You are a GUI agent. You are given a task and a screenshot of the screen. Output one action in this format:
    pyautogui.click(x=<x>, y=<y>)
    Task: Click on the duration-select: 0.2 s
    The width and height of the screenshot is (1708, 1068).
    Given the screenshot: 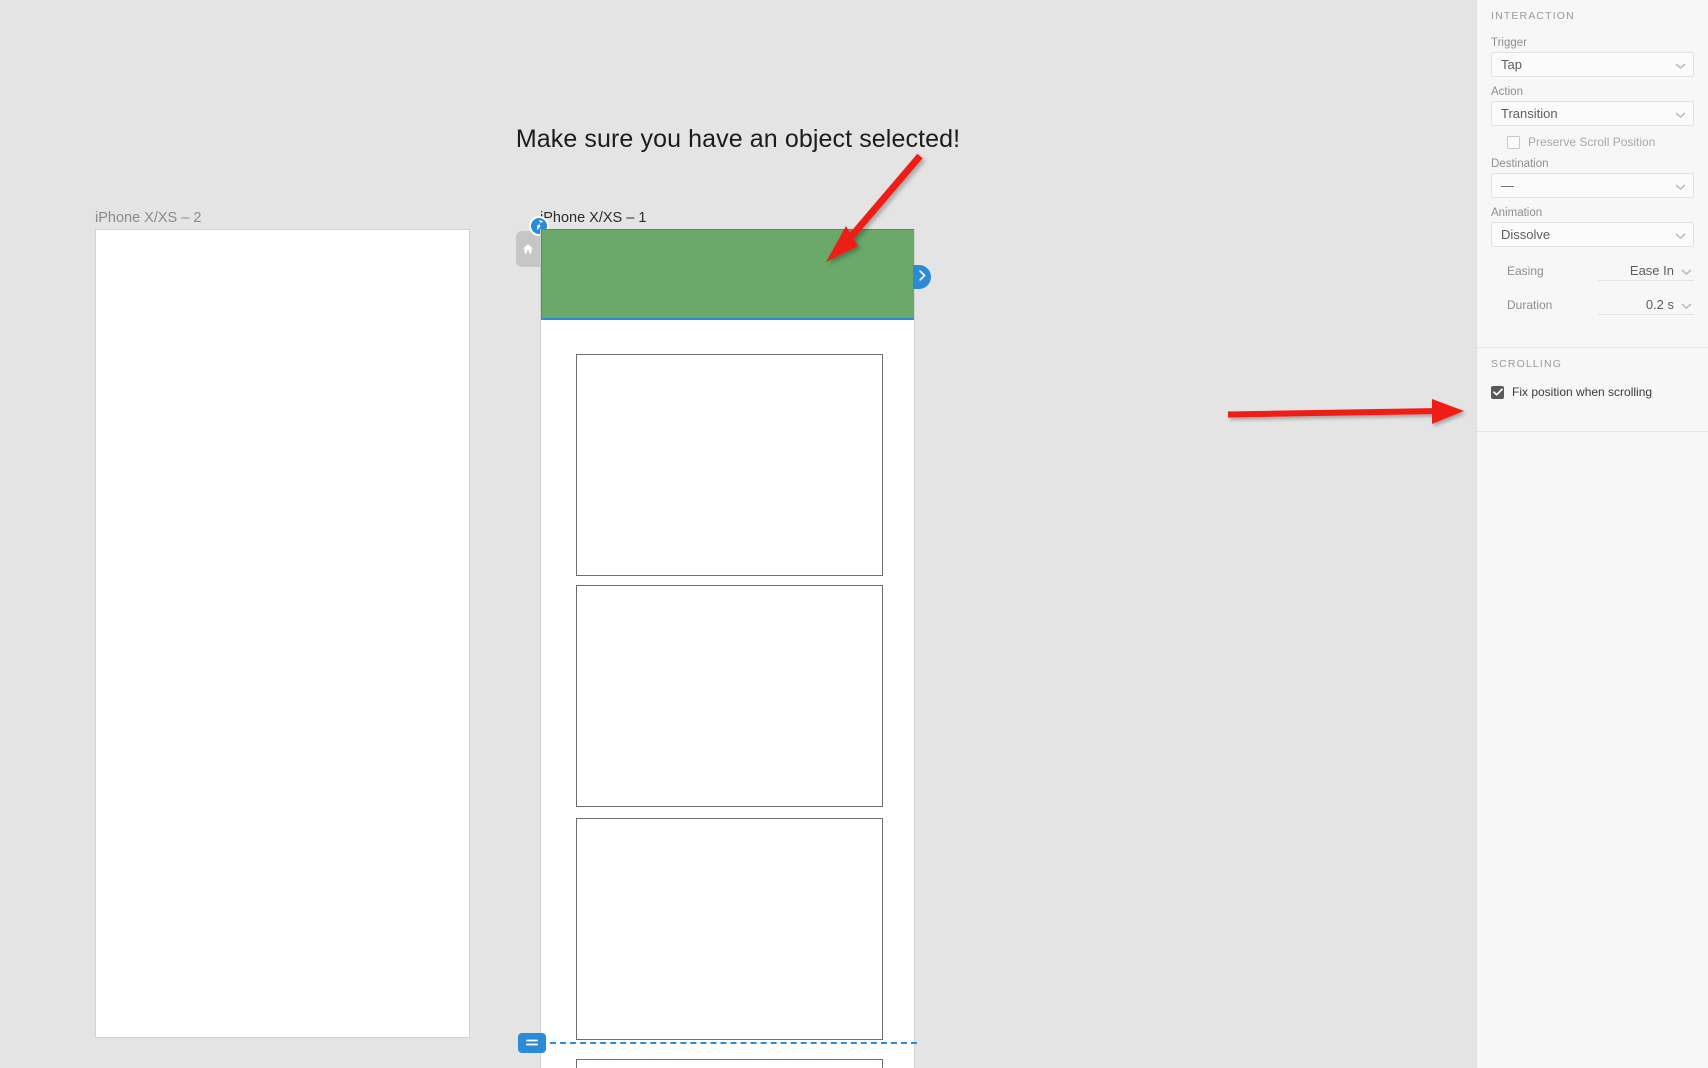 What is the action you would take?
    pyautogui.click(x=1646, y=305)
    